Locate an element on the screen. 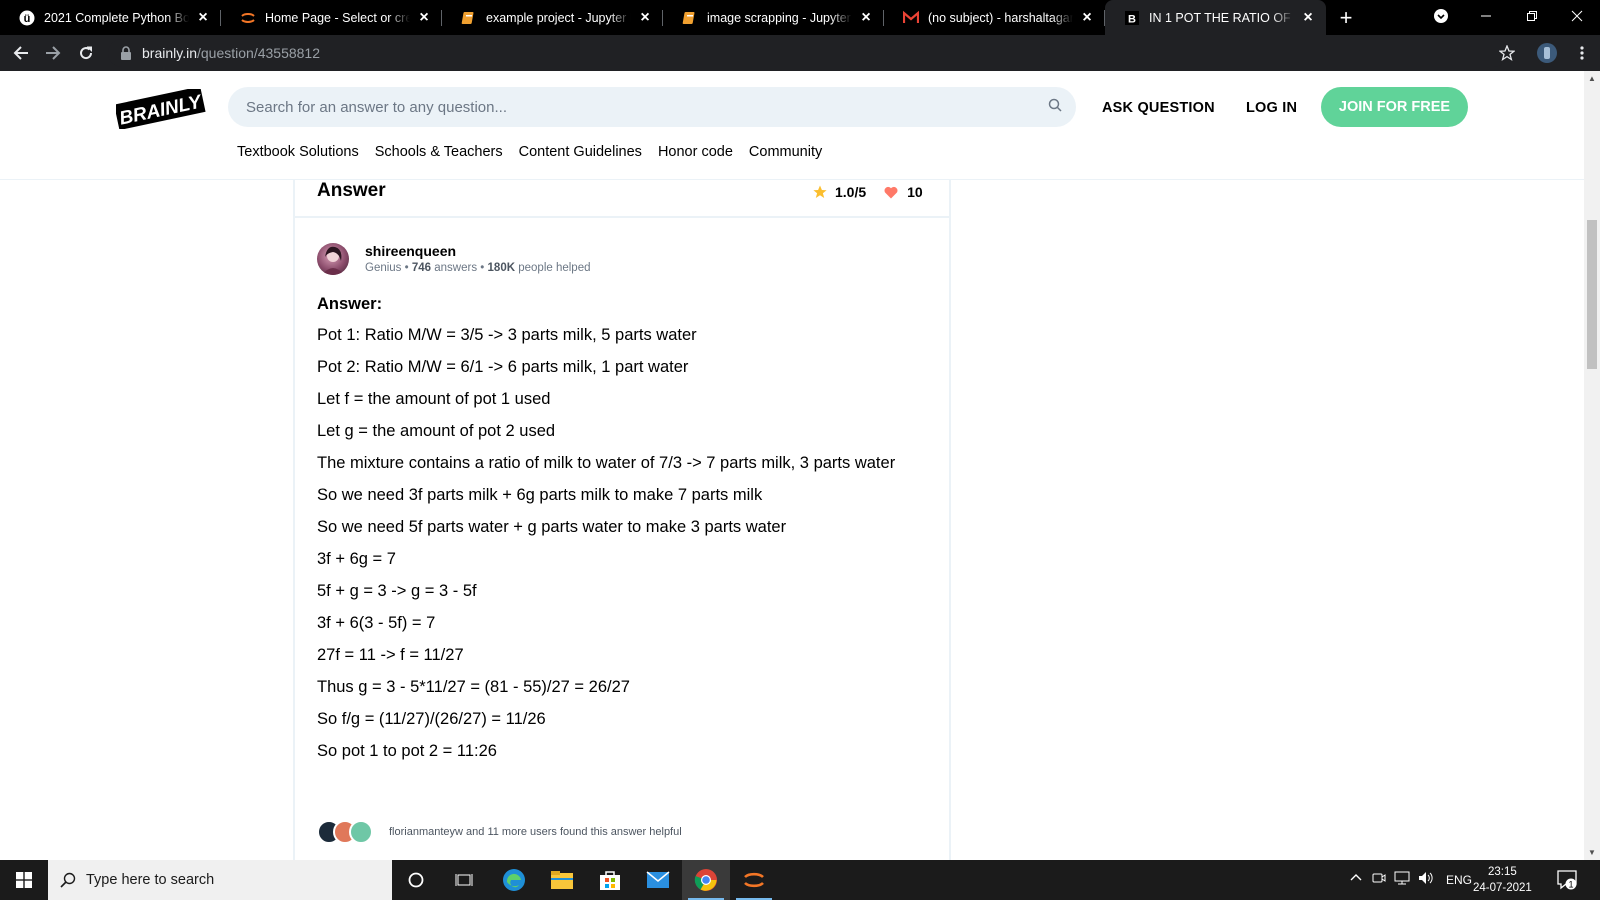 This screenshot has height=900, width=1600. answer-line: Let f = the amount of pot 1 used is located at coordinates (434, 399).